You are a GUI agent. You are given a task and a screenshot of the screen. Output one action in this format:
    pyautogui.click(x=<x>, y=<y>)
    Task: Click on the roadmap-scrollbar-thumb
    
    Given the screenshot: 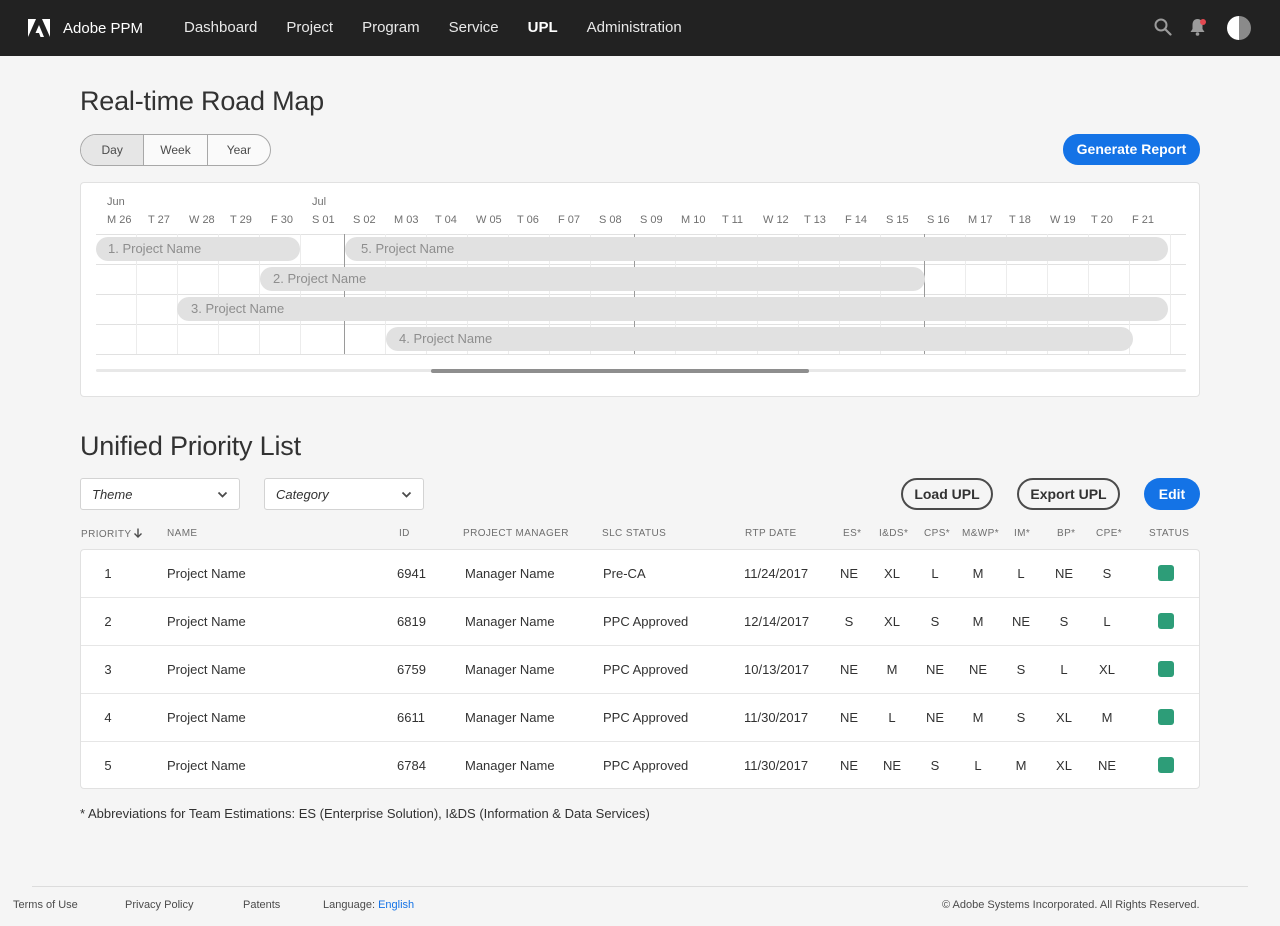 What is the action you would take?
    pyautogui.click(x=620, y=371)
    